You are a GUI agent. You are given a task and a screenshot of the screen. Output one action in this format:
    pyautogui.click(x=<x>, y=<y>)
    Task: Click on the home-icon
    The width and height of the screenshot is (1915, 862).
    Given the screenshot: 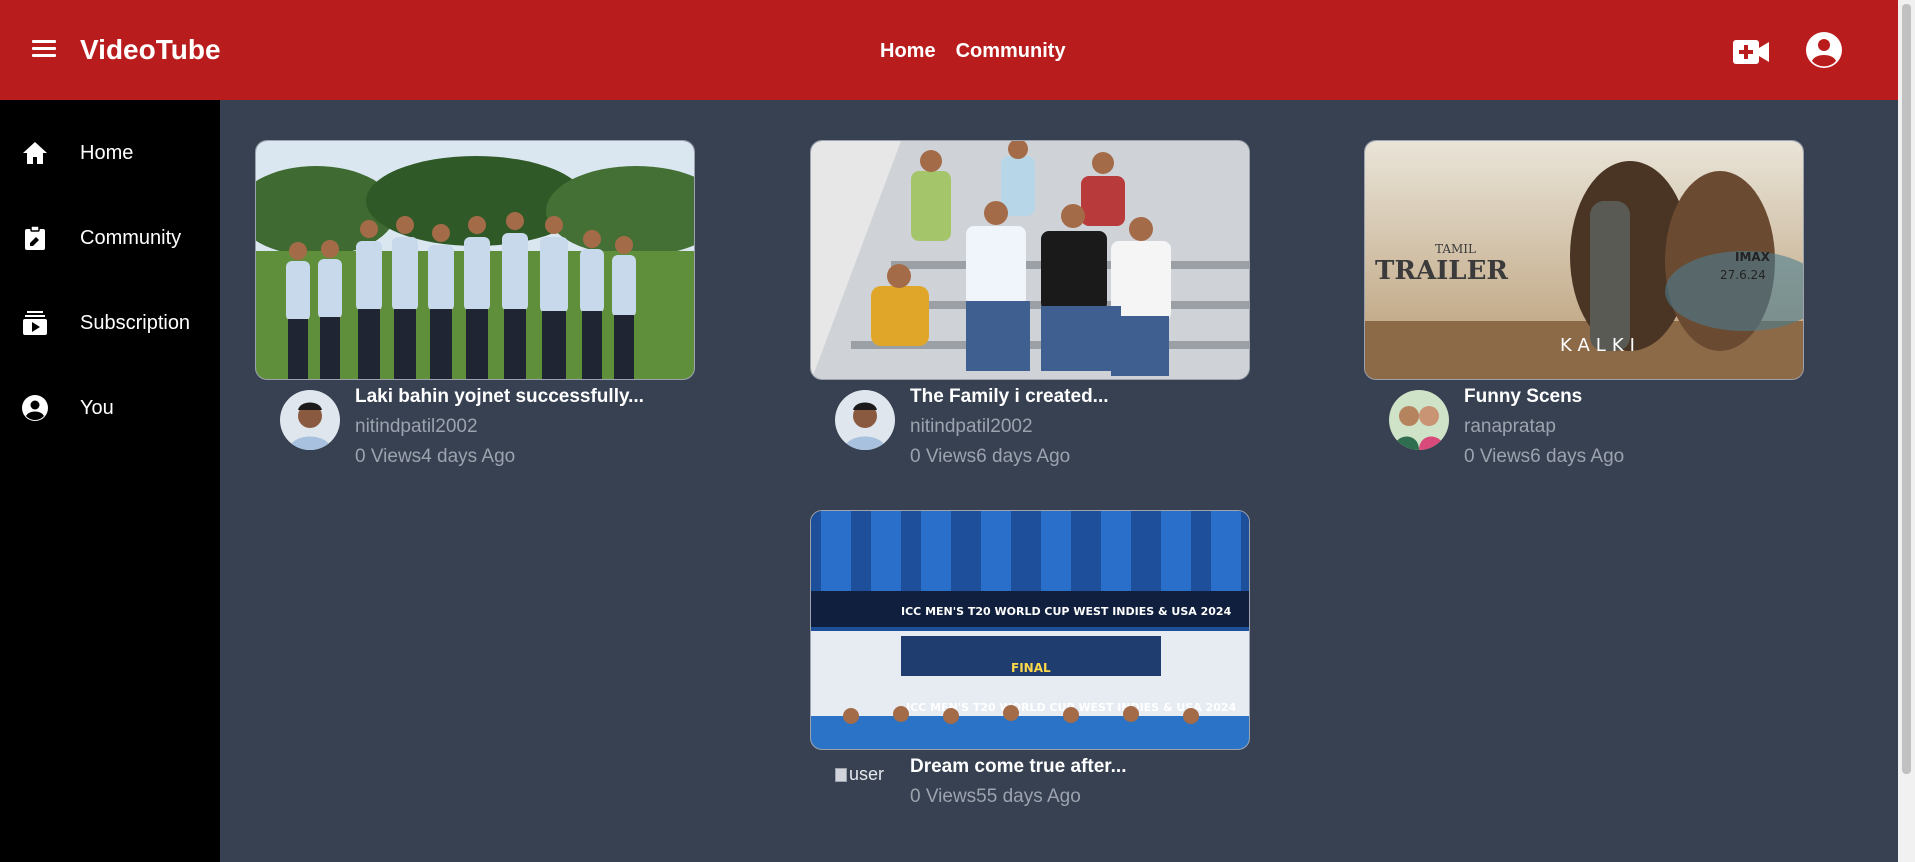 What is the action you would take?
    pyautogui.click(x=35, y=153)
    